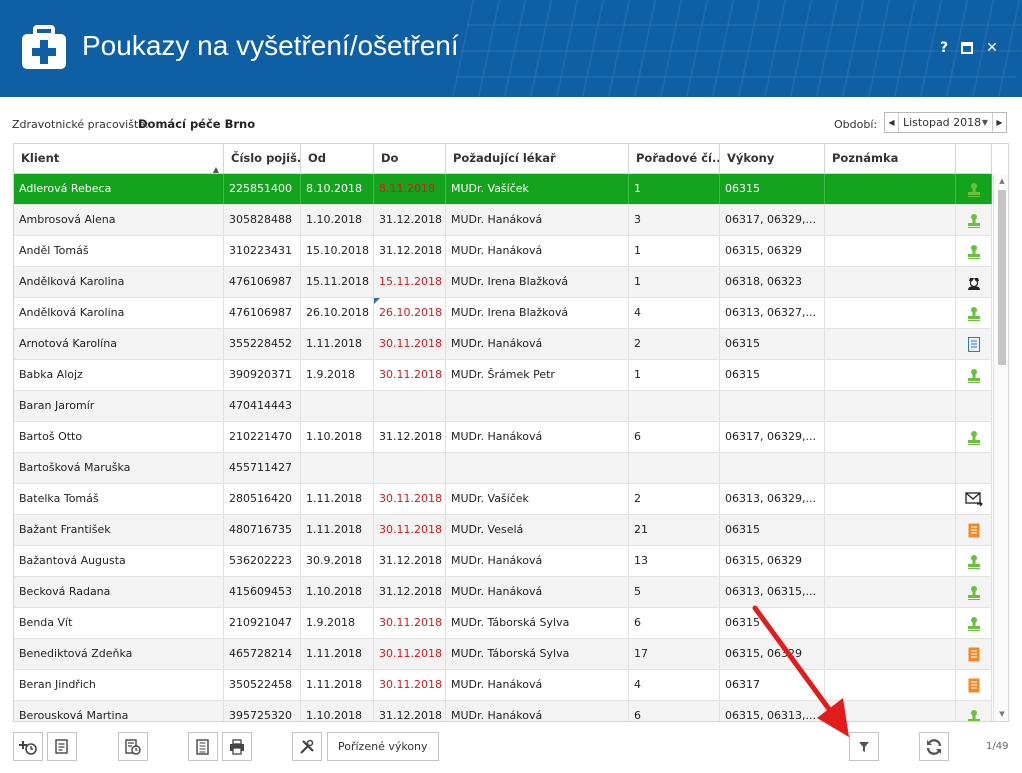  I want to click on refresh-button, so click(934, 746).